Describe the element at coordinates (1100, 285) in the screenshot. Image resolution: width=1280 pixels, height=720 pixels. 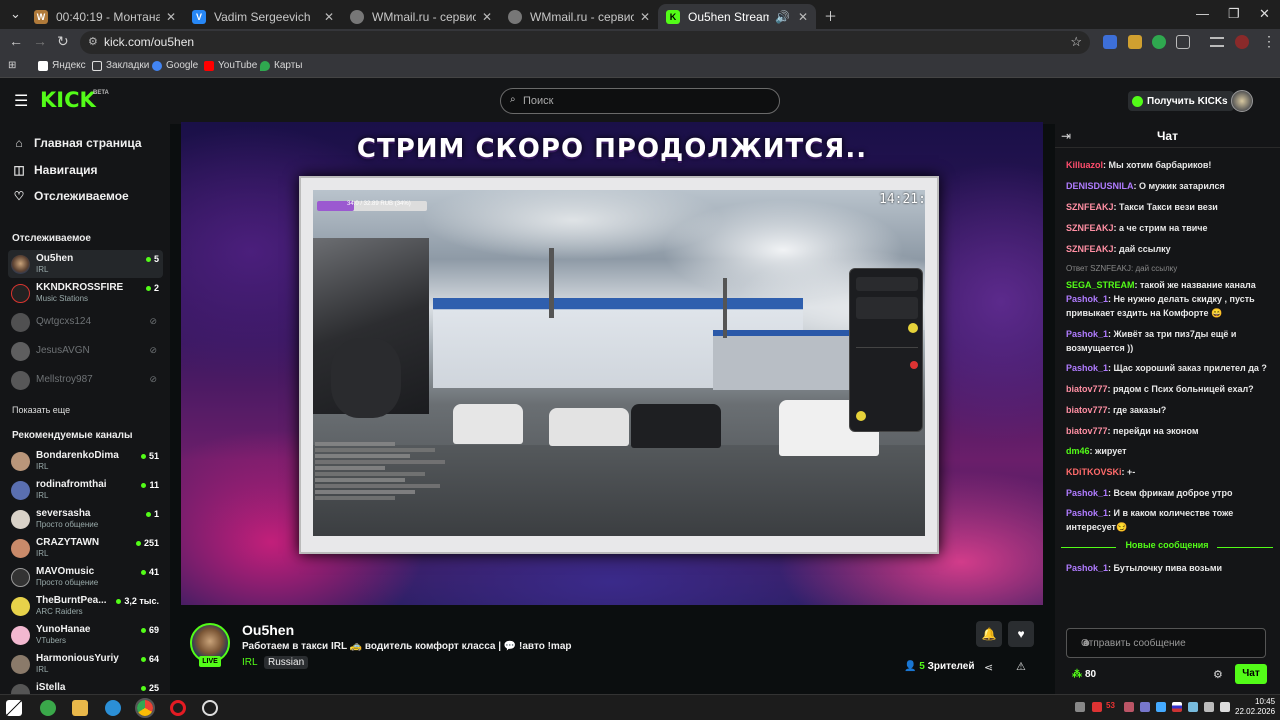
I see `chat-username: SEGA_STREAM` at that location.